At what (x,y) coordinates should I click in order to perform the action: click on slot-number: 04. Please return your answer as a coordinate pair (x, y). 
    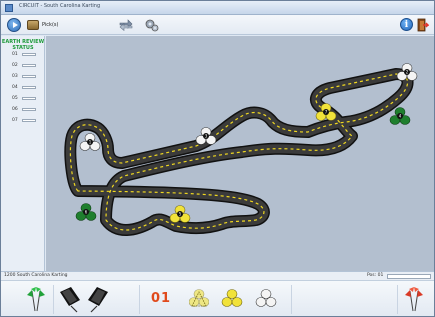
    Looking at the image, I should click on (15, 87).